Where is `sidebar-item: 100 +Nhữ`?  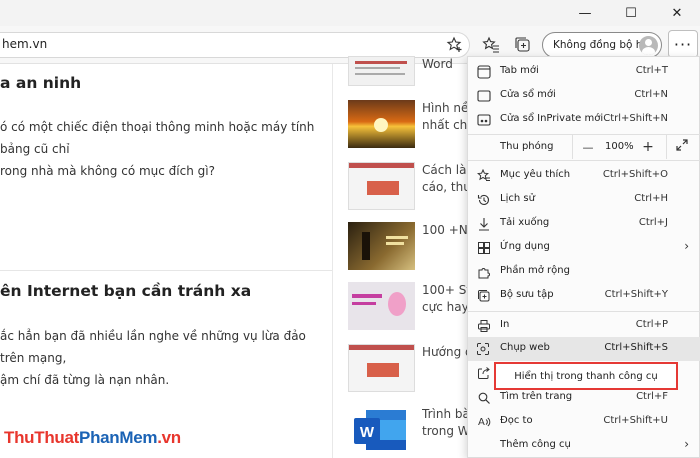 sidebar-item: 100 +Nhữ is located at coordinates (408, 247).